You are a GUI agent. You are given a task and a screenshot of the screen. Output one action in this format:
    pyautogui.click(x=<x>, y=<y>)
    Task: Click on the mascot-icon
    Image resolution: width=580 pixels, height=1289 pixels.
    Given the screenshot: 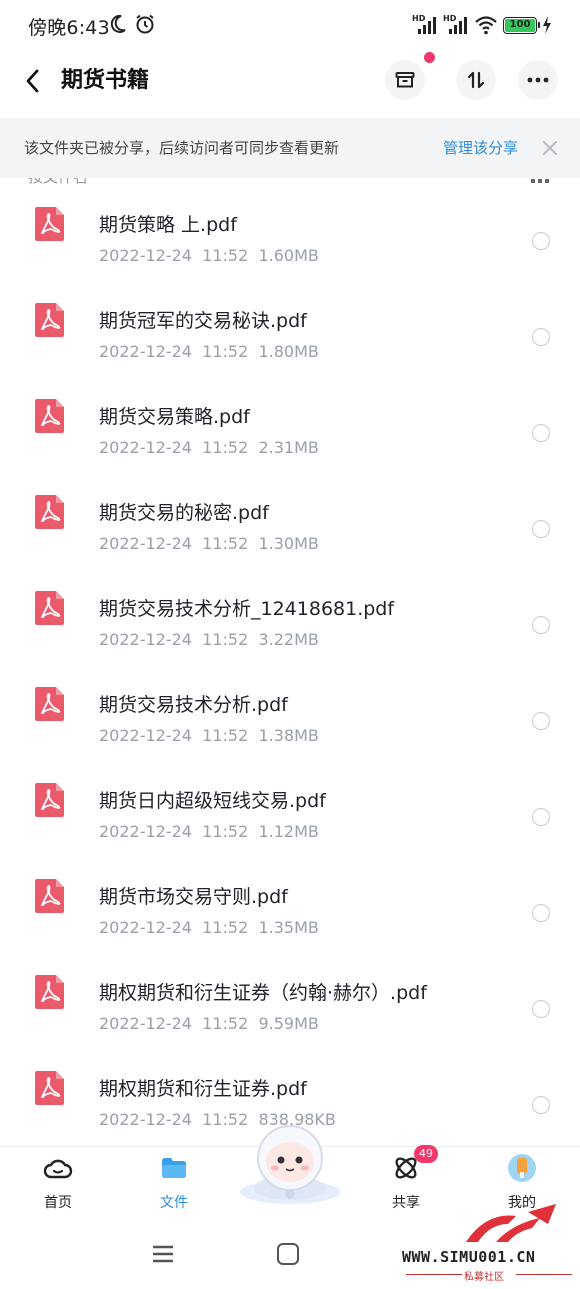 What is the action you would take?
    pyautogui.click(x=290, y=1161)
    